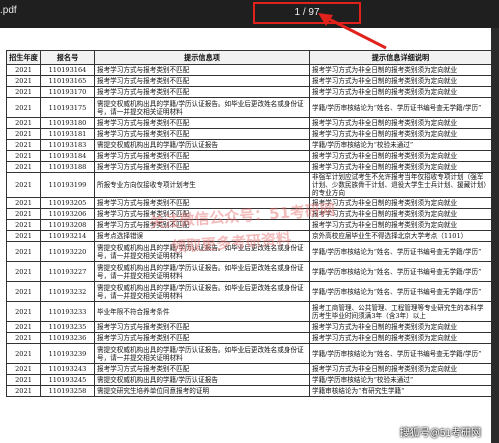  What do you see at coordinates (67, 123) in the screenshot?
I see `cell-id: 110193180` at bounding box center [67, 123].